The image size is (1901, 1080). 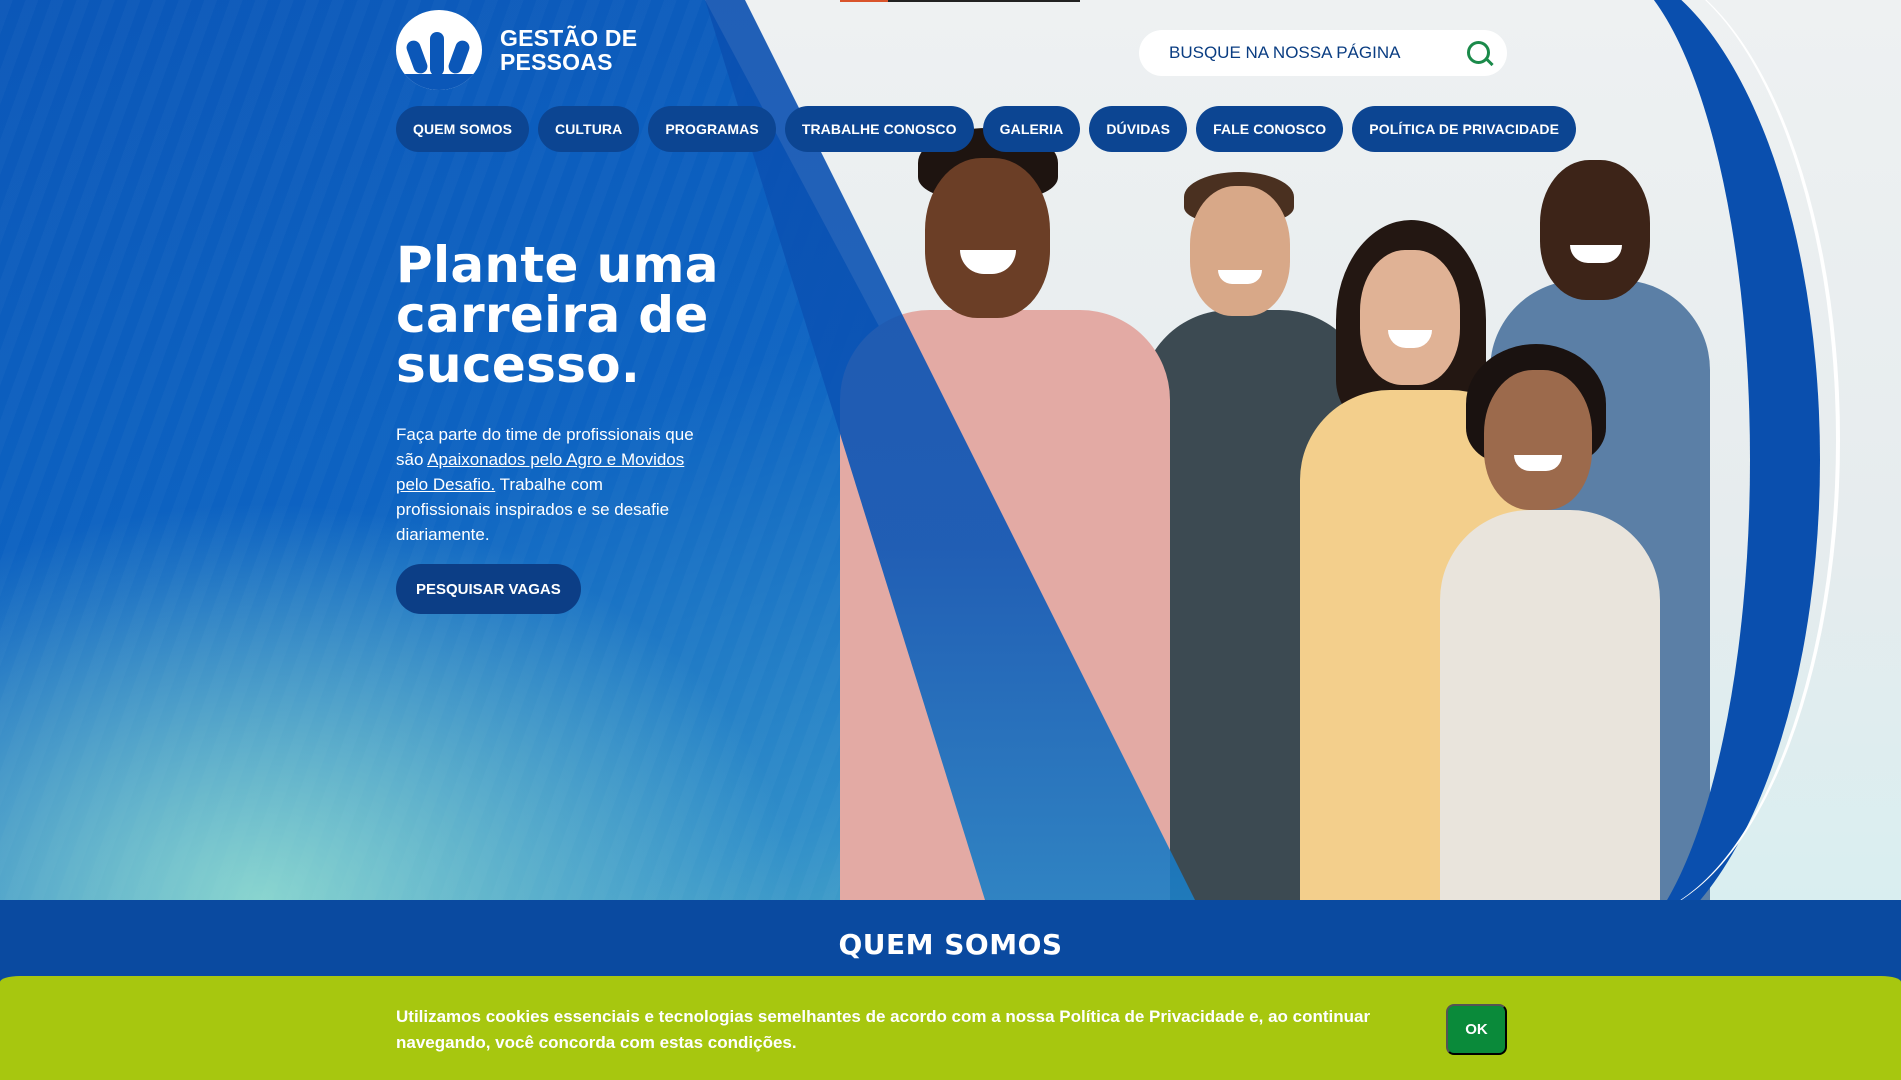 What do you see at coordinates (557, 265) in the screenshot?
I see `headline-line-1: Plante uma` at bounding box center [557, 265].